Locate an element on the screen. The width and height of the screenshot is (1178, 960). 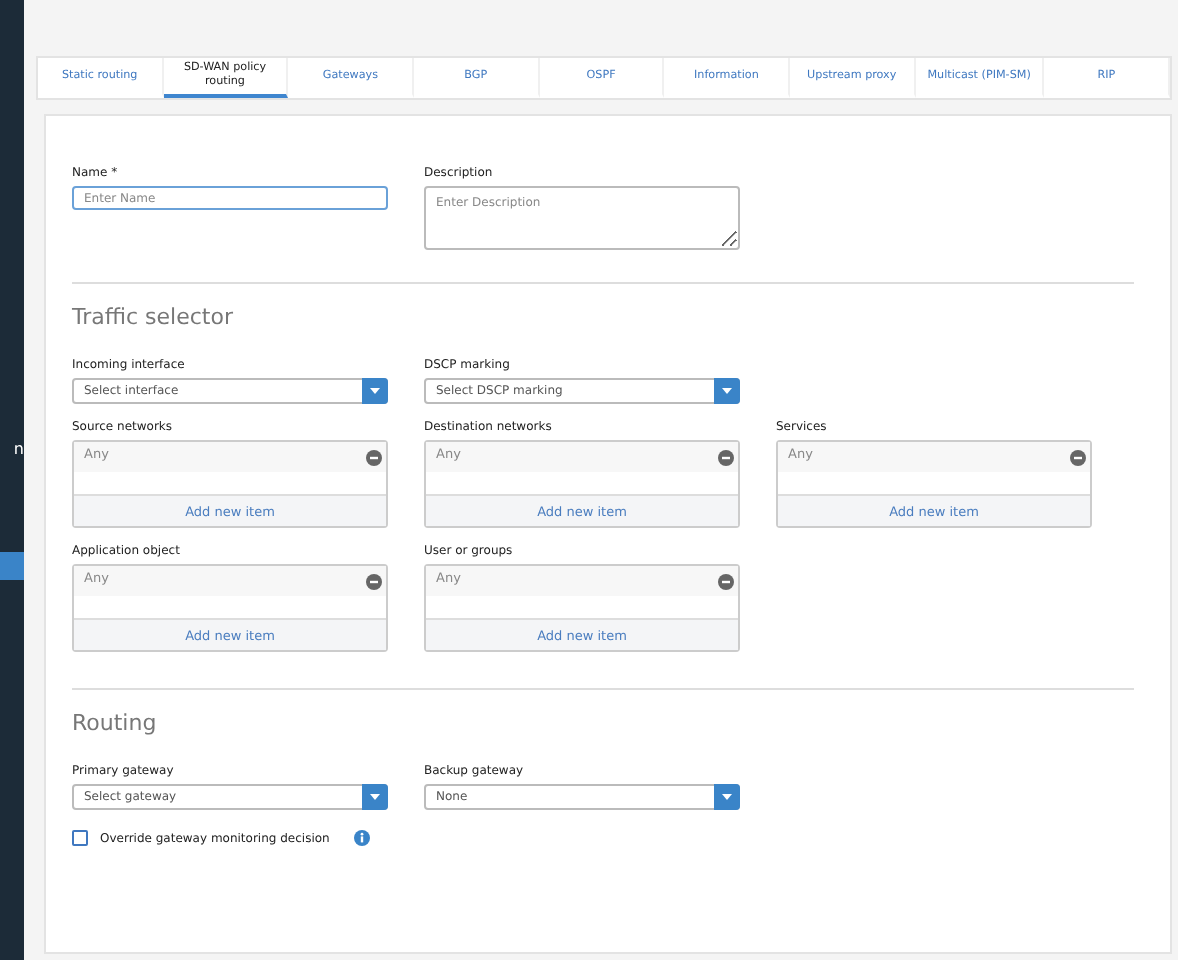
section-heading: Routing is located at coordinates (115, 723).